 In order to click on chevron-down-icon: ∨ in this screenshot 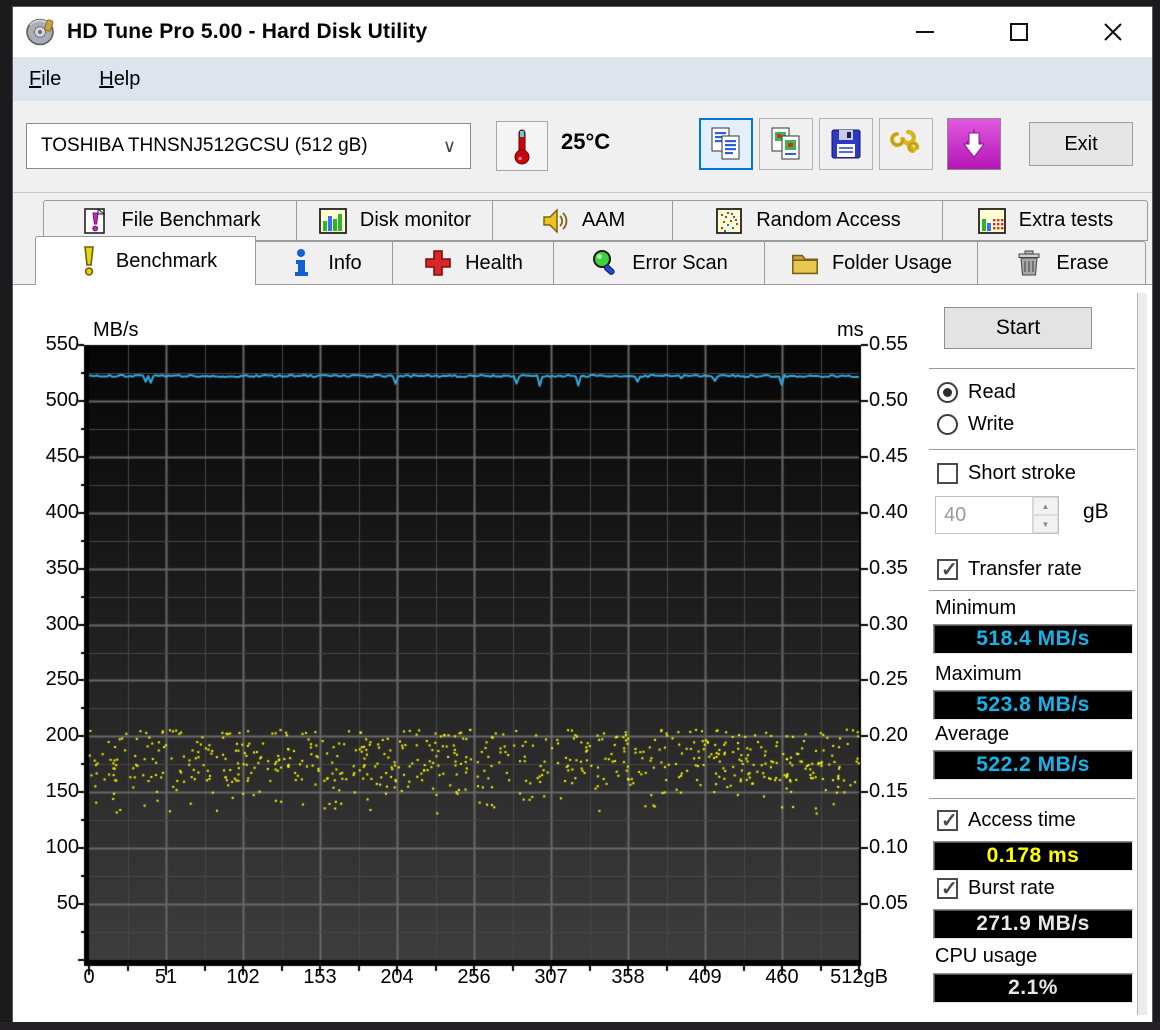, I will do `click(449, 145)`.